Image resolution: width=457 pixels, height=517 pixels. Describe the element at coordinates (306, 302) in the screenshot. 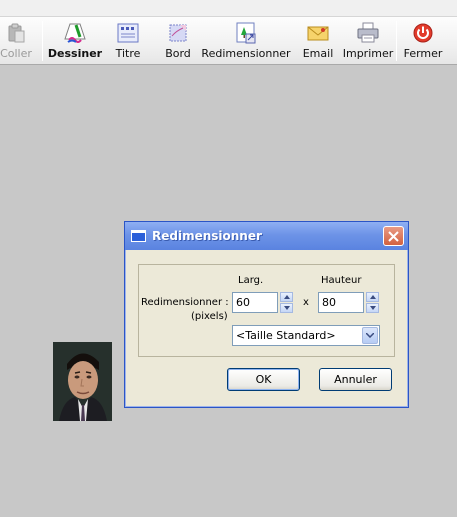

I see `times-sign: x` at that location.